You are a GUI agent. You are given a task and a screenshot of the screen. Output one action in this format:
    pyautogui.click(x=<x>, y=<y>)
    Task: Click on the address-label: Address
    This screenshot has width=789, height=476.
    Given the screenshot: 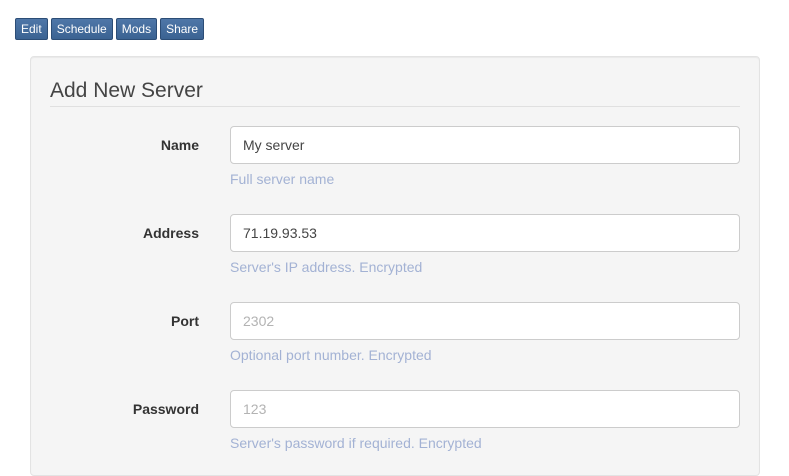 What is the action you would take?
    pyautogui.click(x=170, y=233)
    